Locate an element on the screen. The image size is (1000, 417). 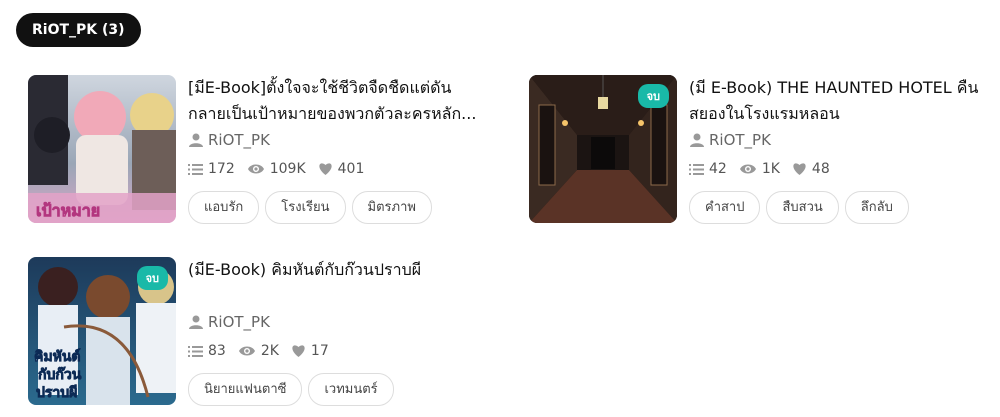
view-count-value: 1K is located at coordinates (770, 169).